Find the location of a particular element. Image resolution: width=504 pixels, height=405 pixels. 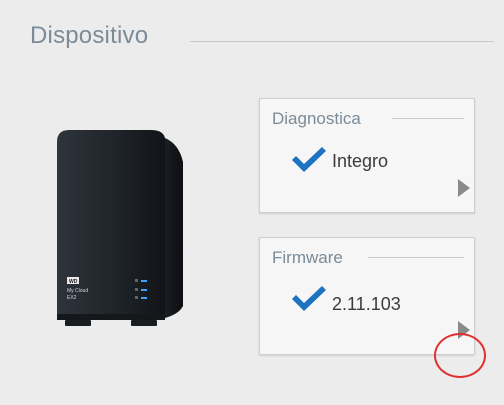

diagnostics-card: Diagnostica Integro is located at coordinates (367, 155).